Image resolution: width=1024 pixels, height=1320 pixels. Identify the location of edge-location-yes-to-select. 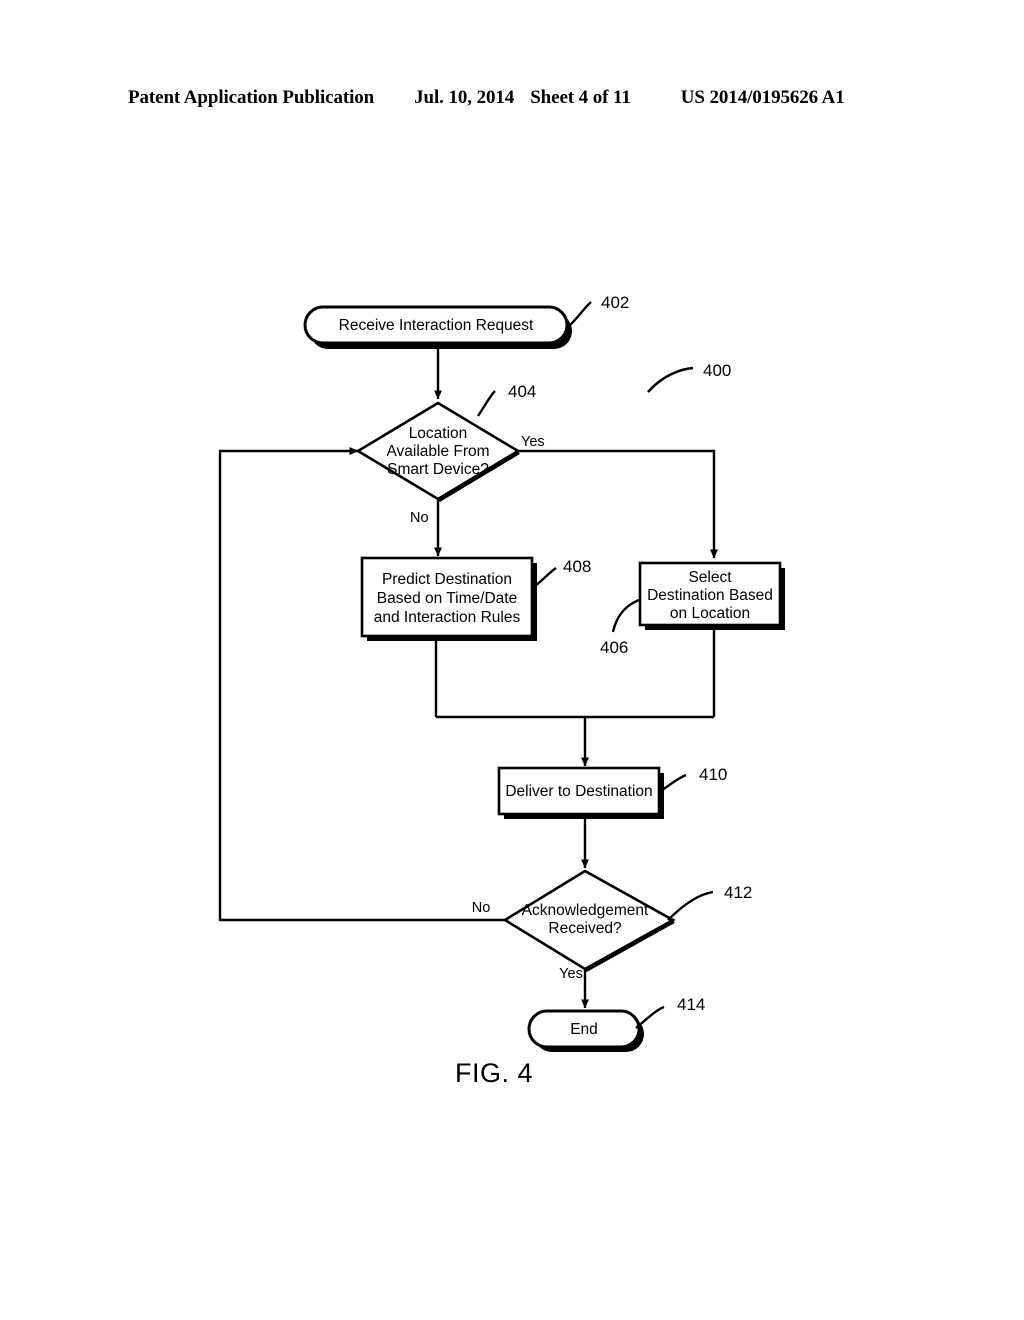
(618, 504).